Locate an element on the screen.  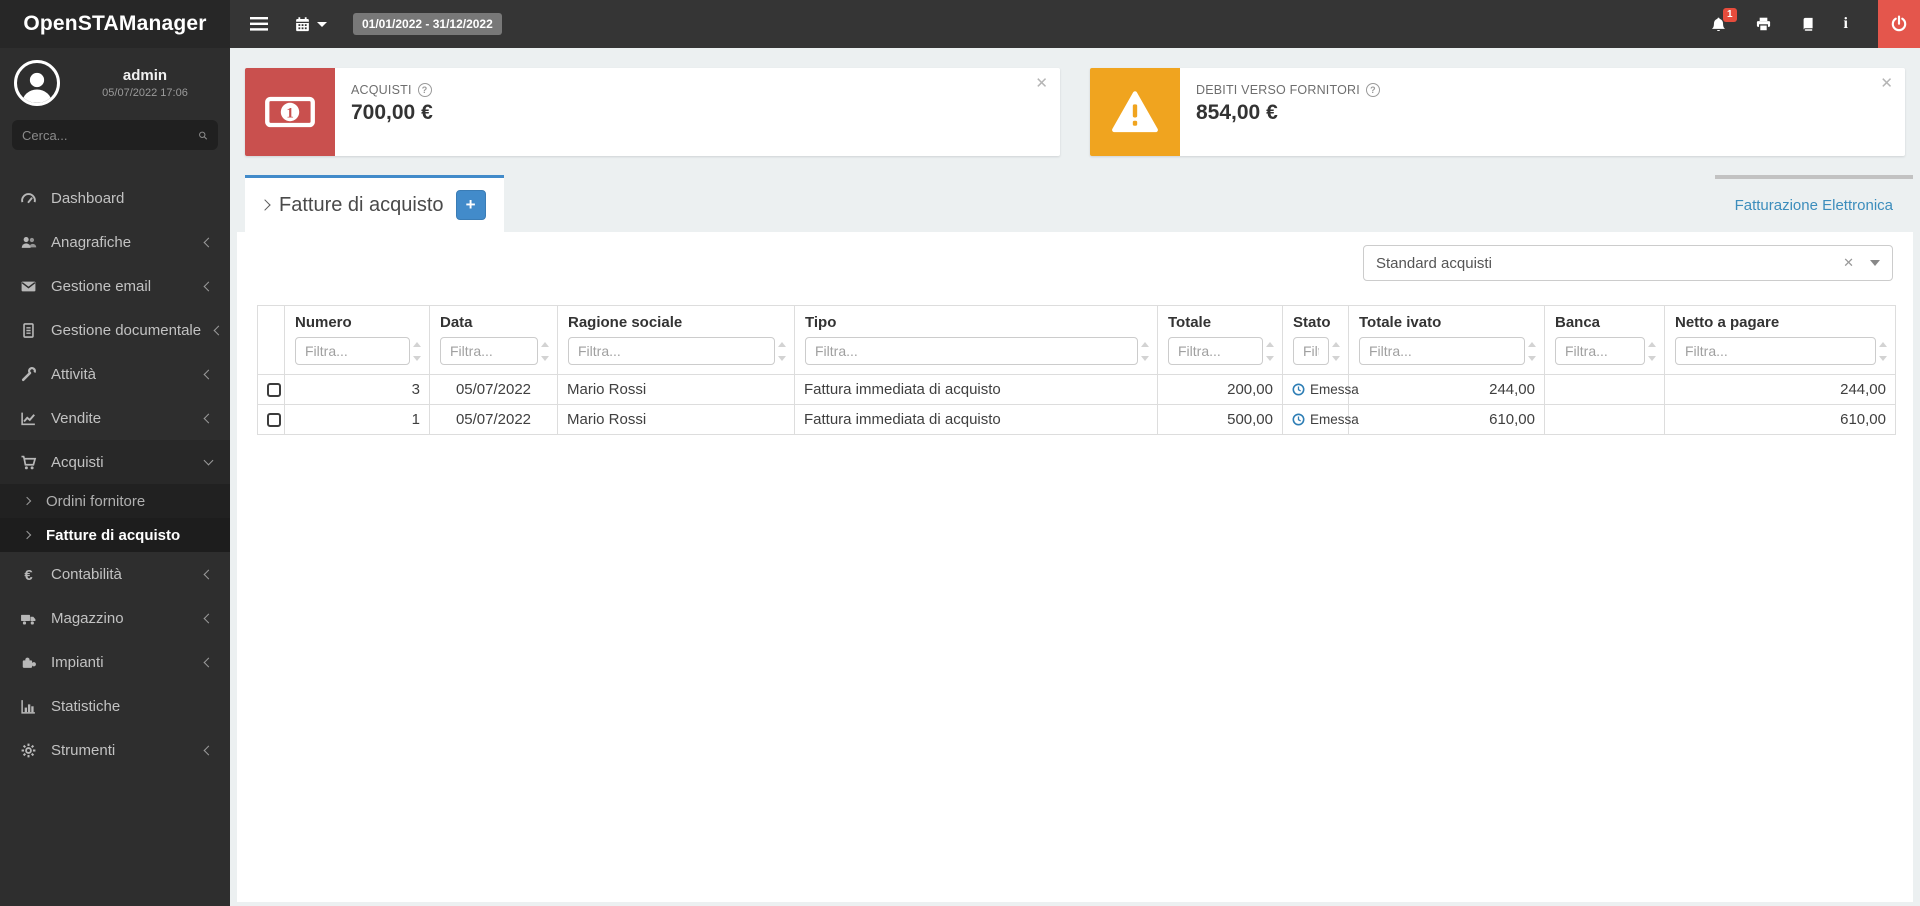
card-value: 854,00 € is located at coordinates (1237, 112).